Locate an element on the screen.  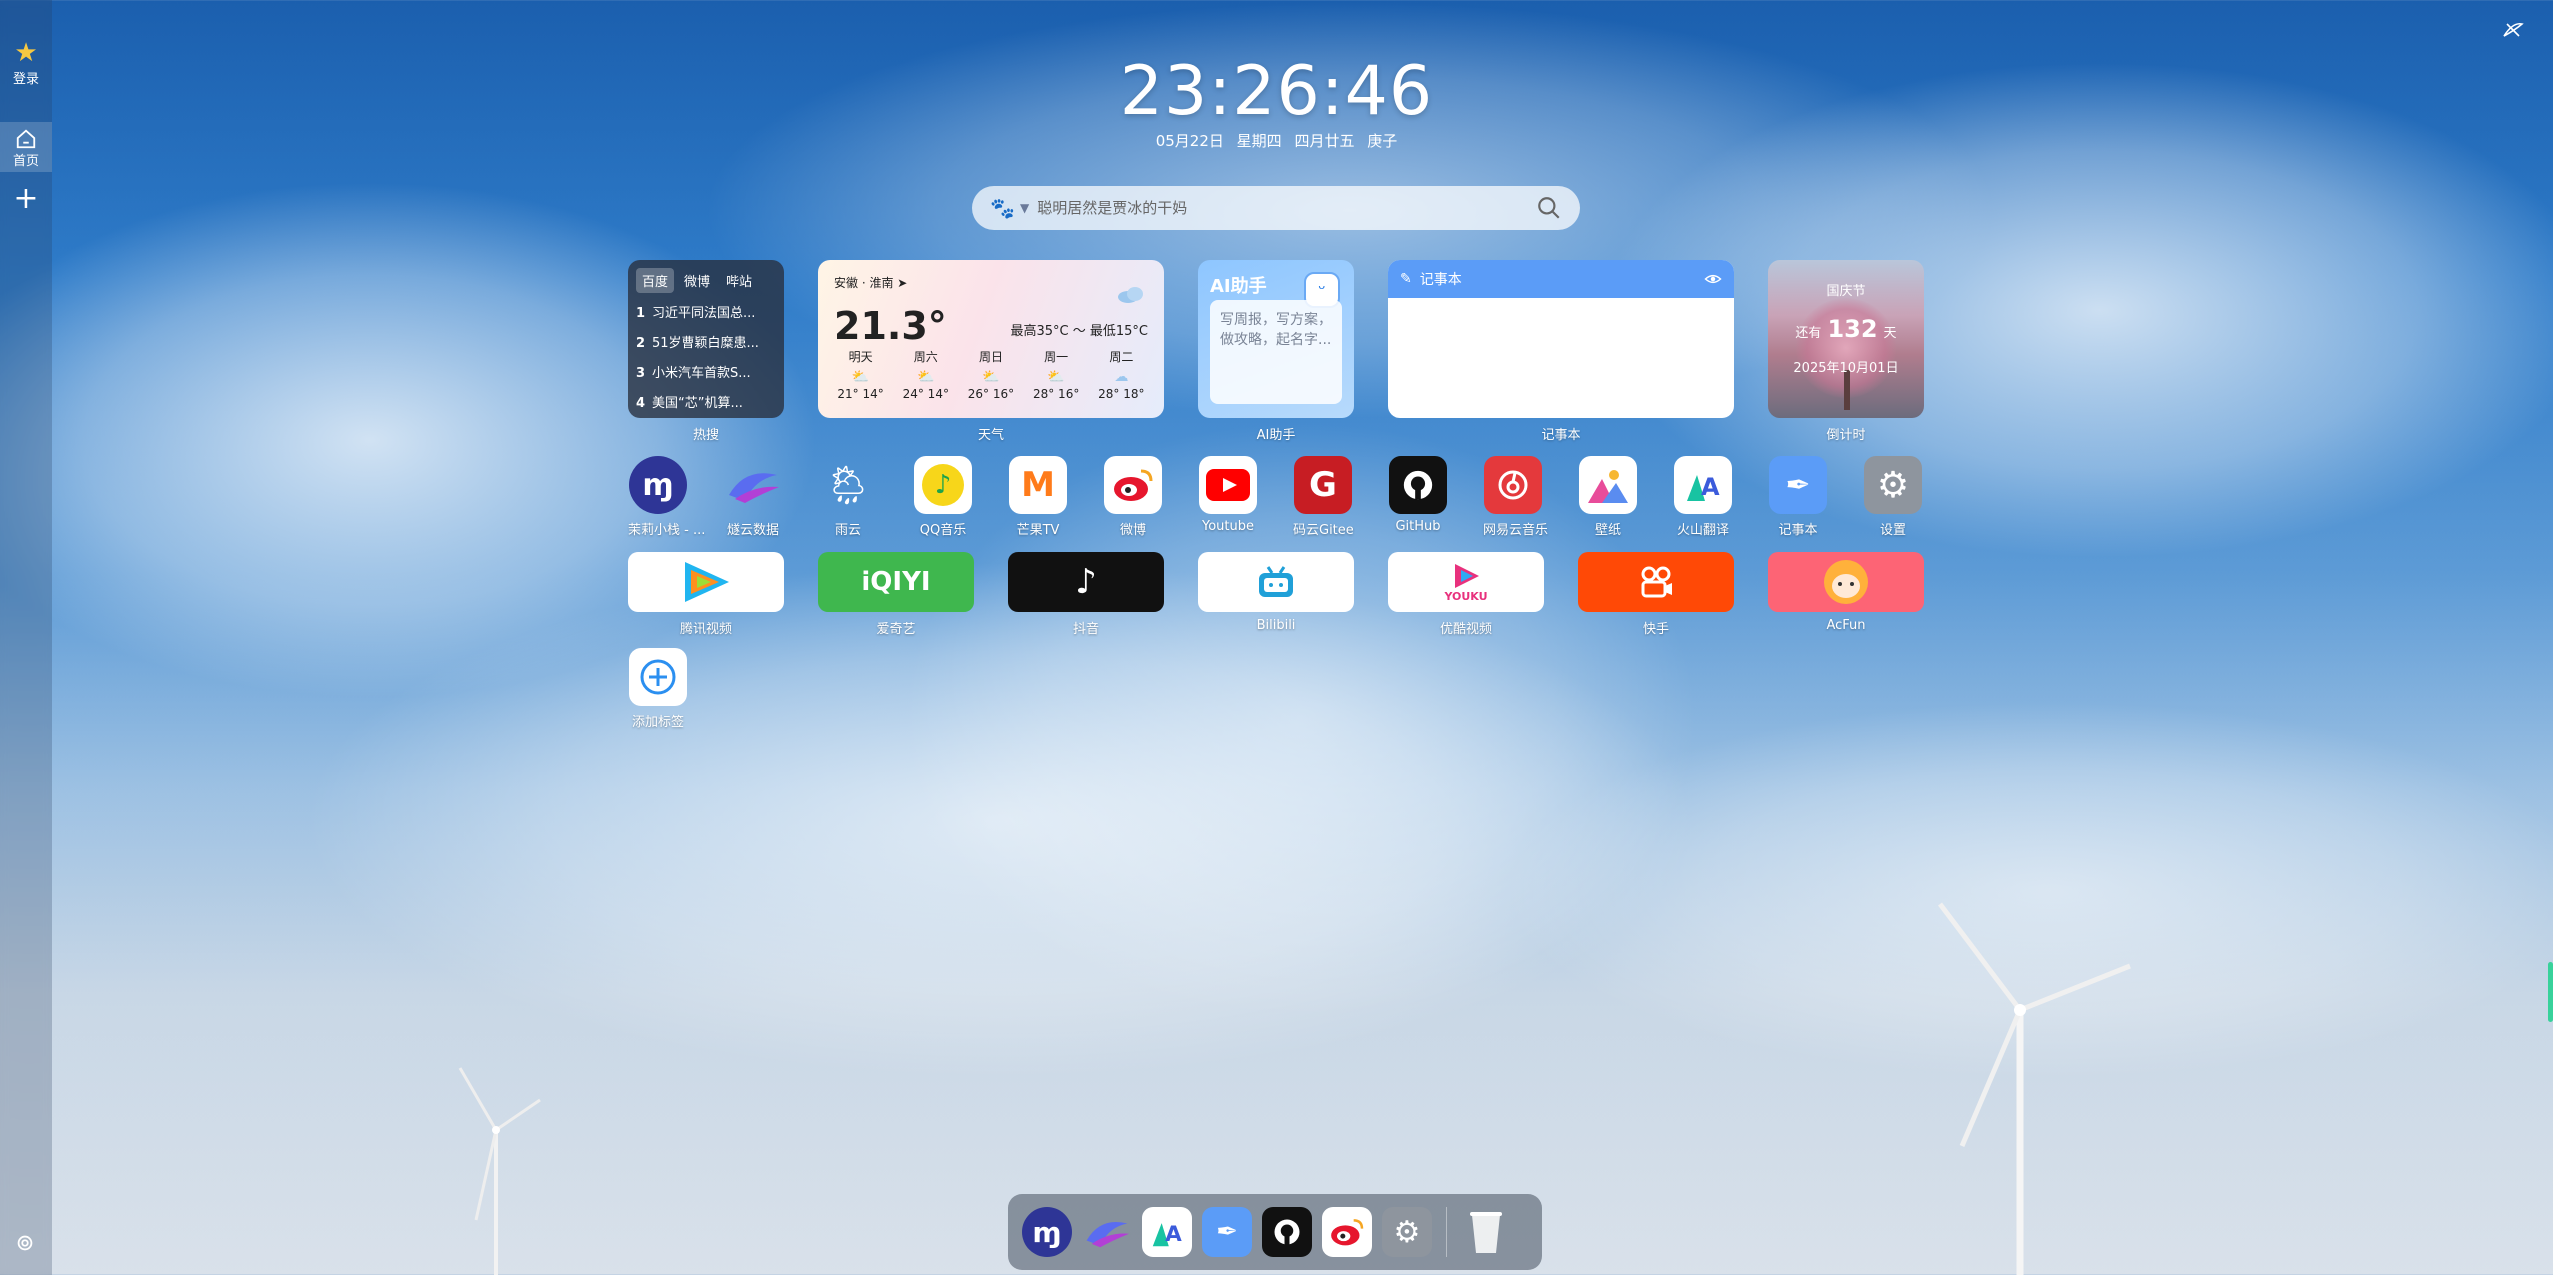
add-page-button: + is located at coordinates (26, 199).